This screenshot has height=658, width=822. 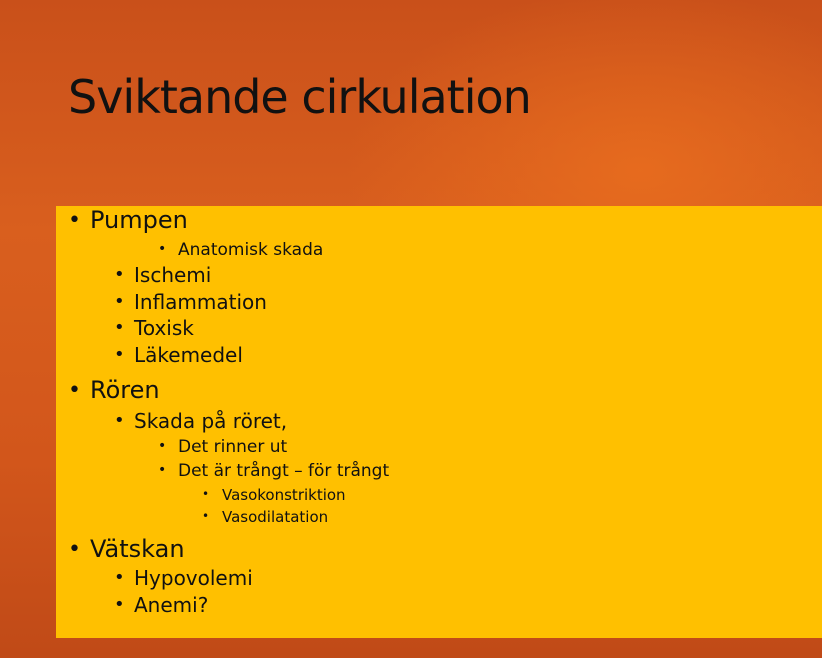 What do you see at coordinates (139, 220) in the screenshot?
I see `list-item-text: Pumpen` at bounding box center [139, 220].